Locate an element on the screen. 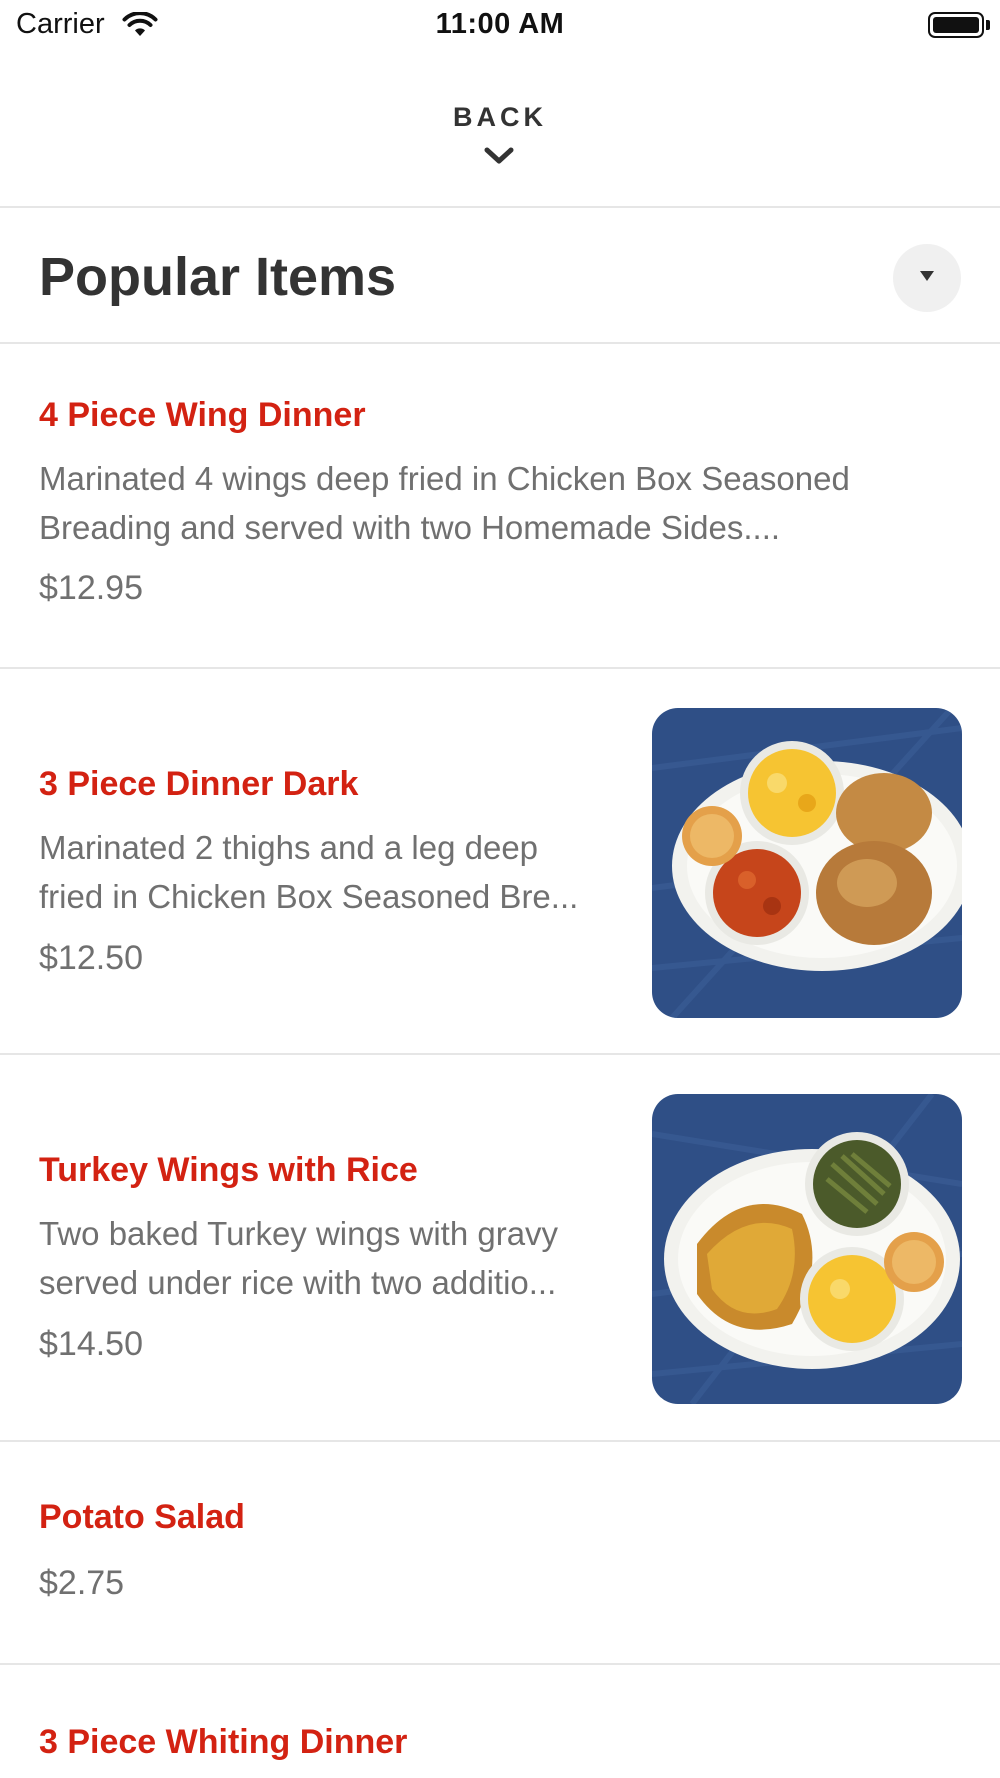  section-header: Popular Items is located at coordinates (500, 276).